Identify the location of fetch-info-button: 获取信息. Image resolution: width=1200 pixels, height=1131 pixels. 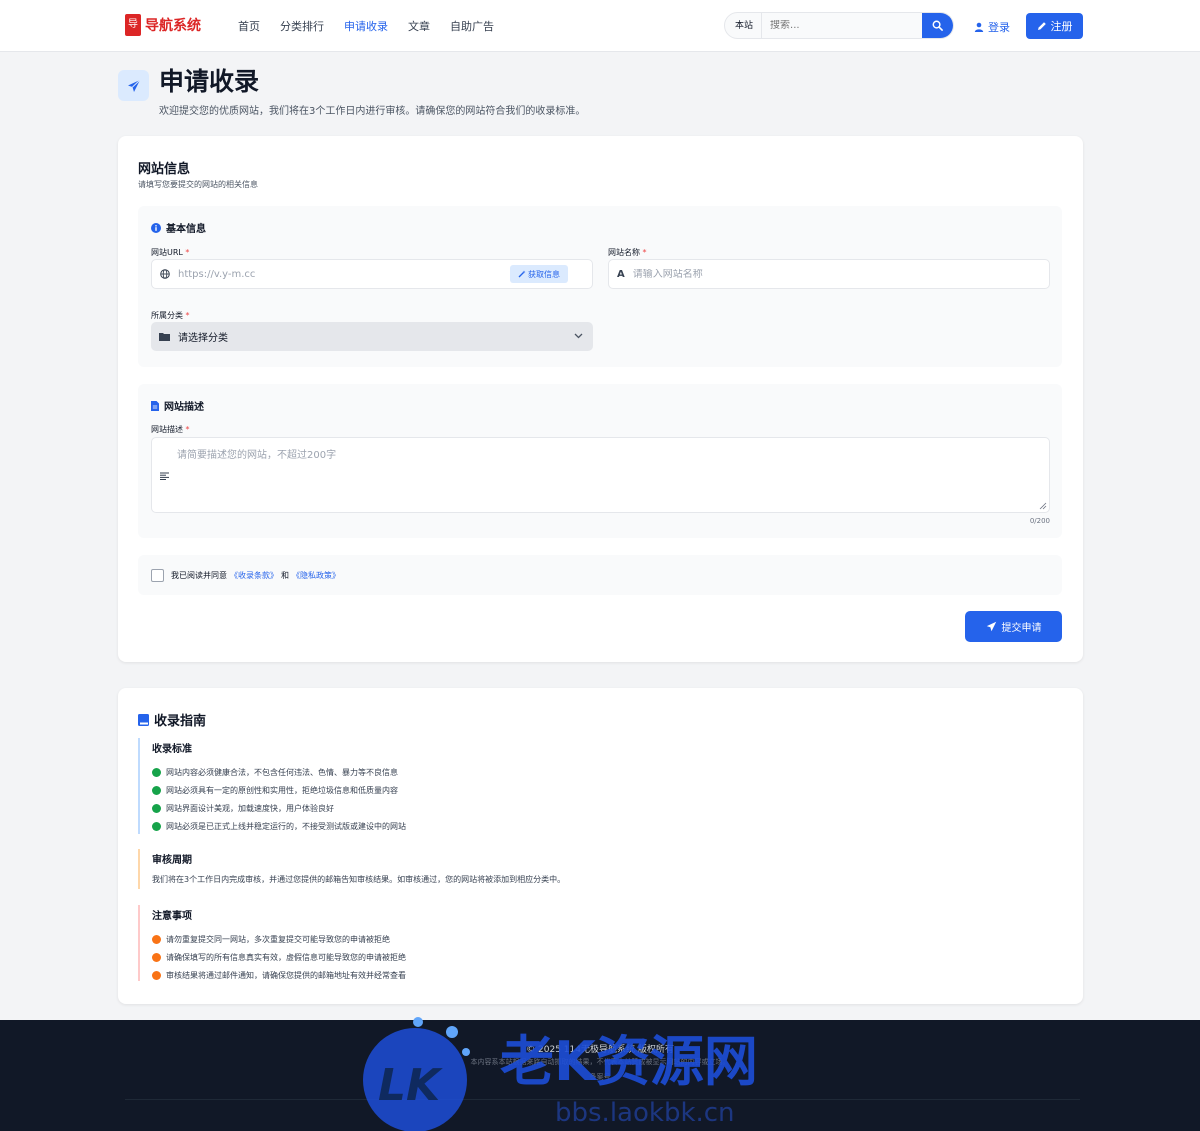
(539, 274).